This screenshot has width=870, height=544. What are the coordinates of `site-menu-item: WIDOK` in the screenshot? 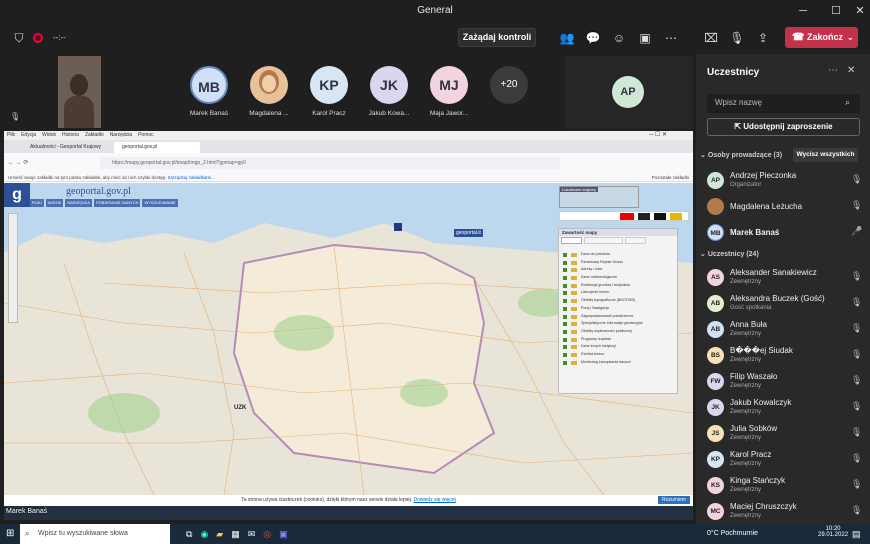 It's located at (54, 203).